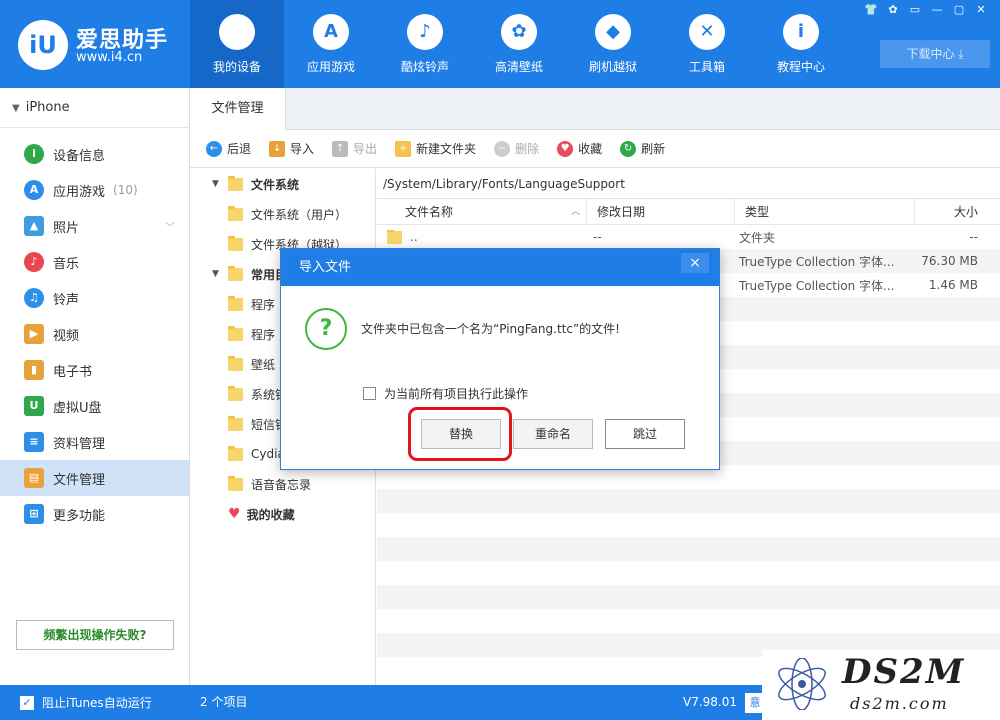 This screenshot has width=1000, height=720. I want to click on bell-icon: ♪, so click(425, 32).